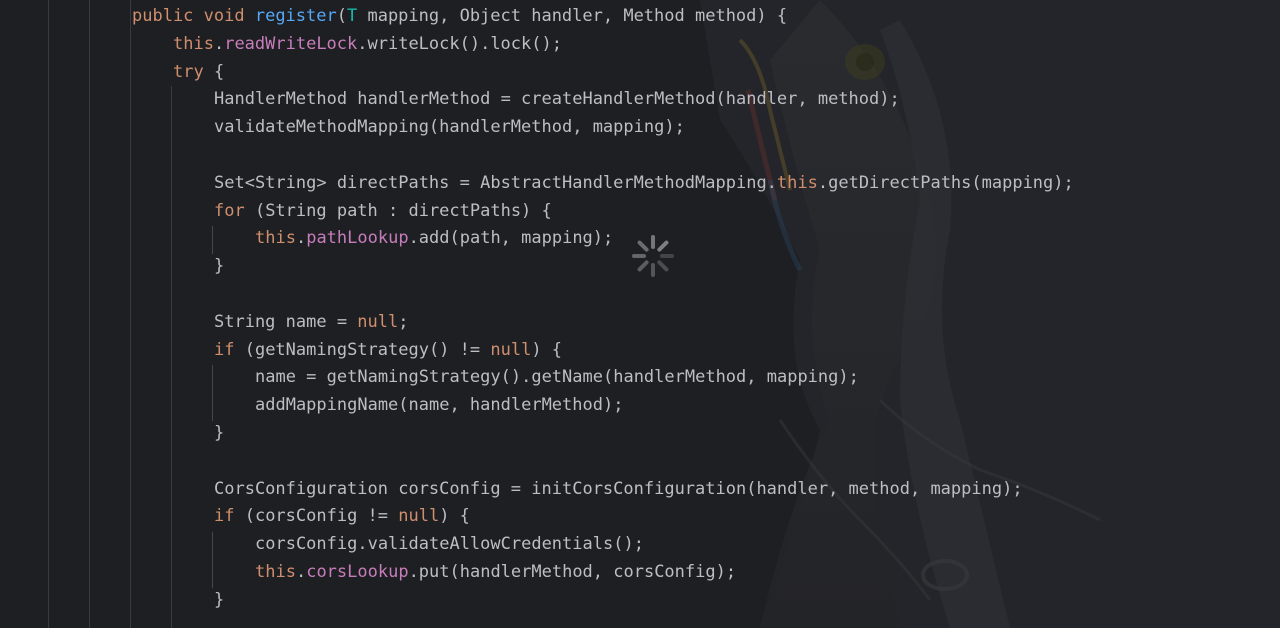 This screenshot has height=628, width=1280. Describe the element at coordinates (357, 571) in the screenshot. I see `code-token: corsLookup` at that location.